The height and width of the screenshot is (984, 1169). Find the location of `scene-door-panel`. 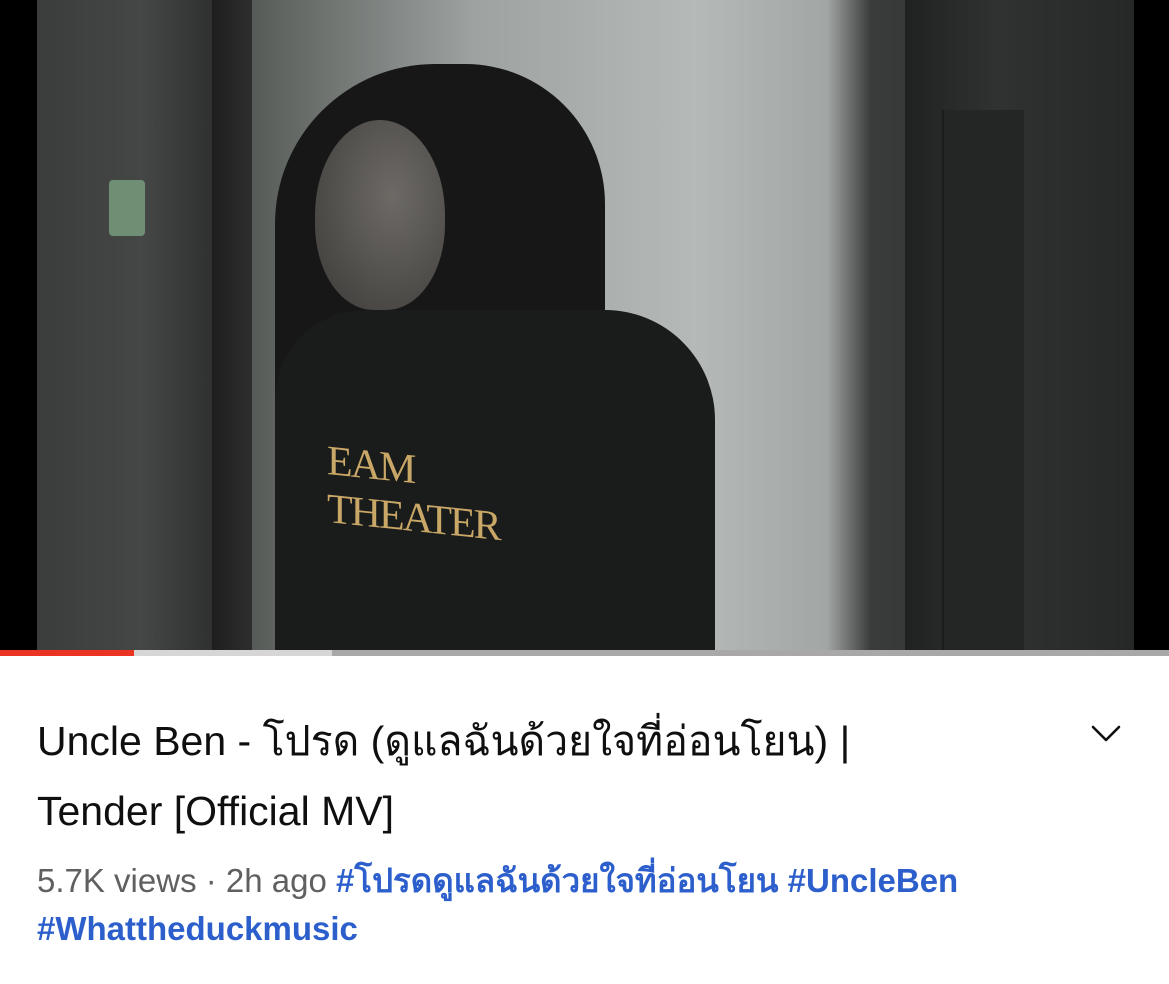

scene-door-panel is located at coordinates (983, 380).